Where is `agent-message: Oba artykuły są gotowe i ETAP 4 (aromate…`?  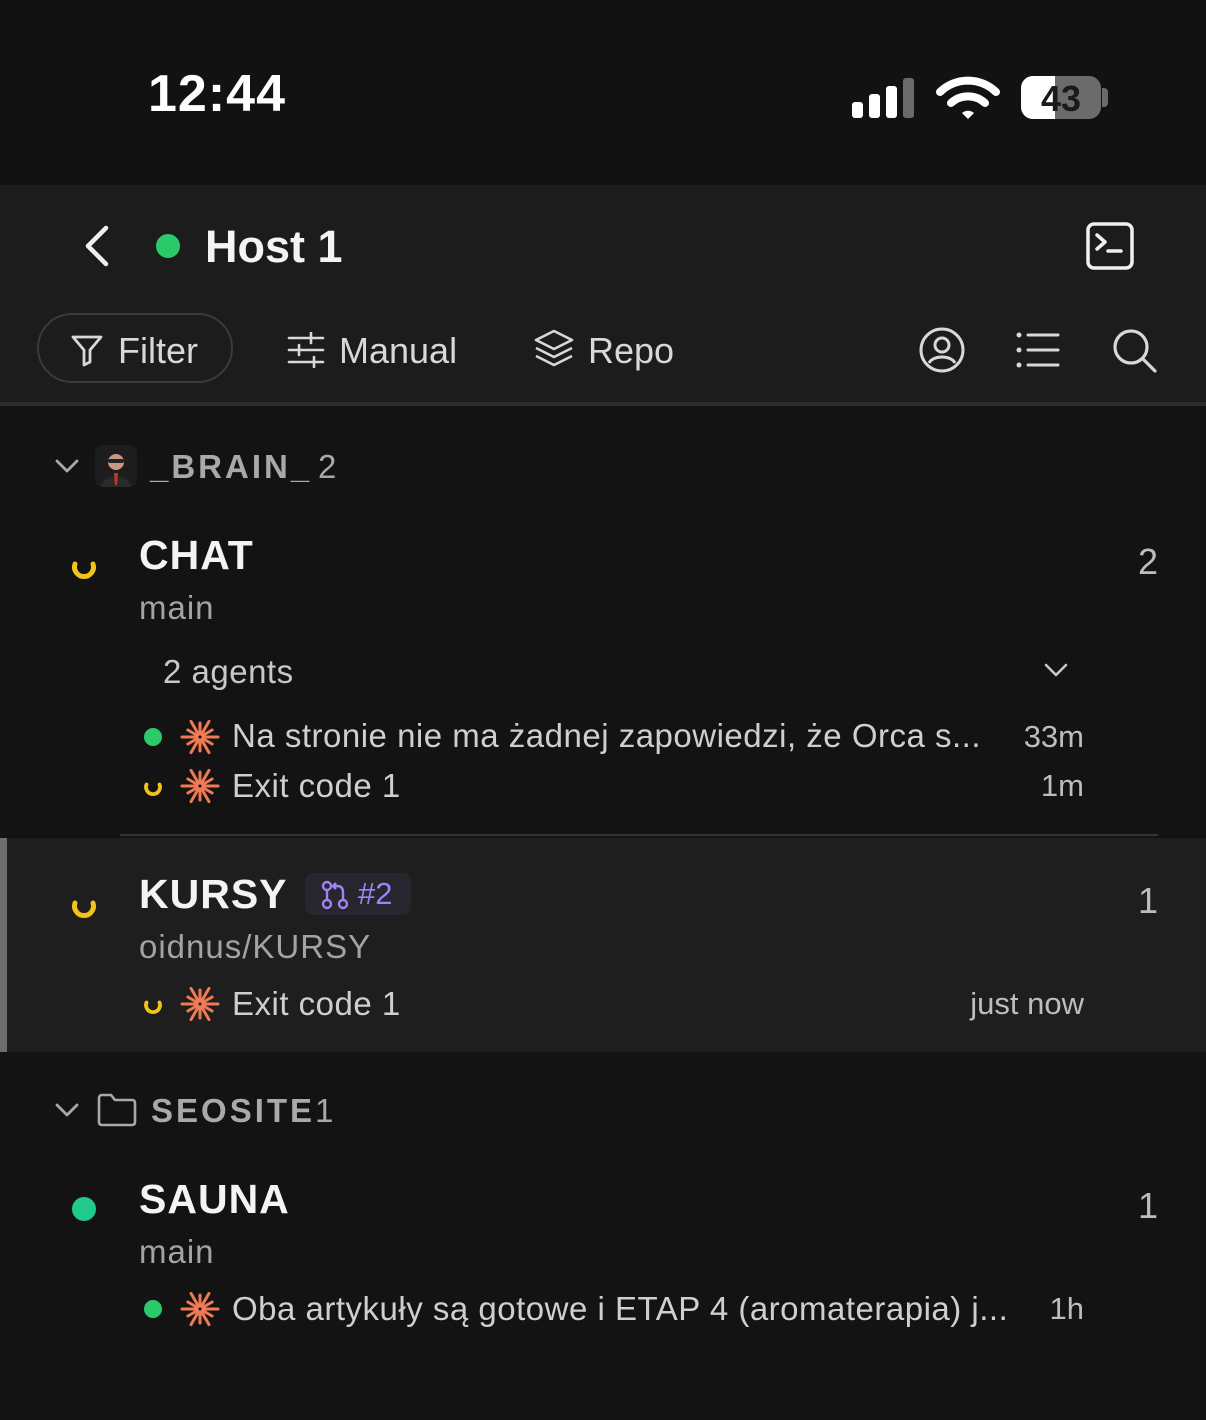
agent-message: Oba artykuły są gotowe i ETAP 4 (aromate… is located at coordinates (620, 1309).